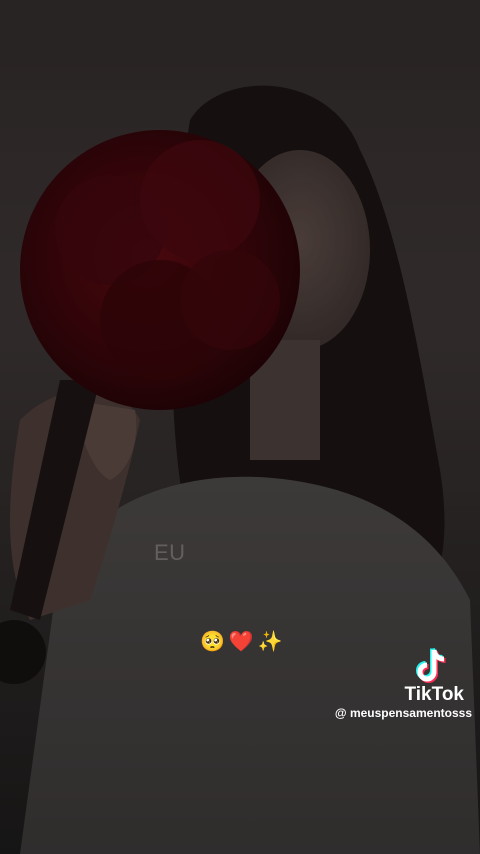 This screenshot has height=854, width=480. I want to click on pleading-face-emoji: 🥺, so click(212, 641).